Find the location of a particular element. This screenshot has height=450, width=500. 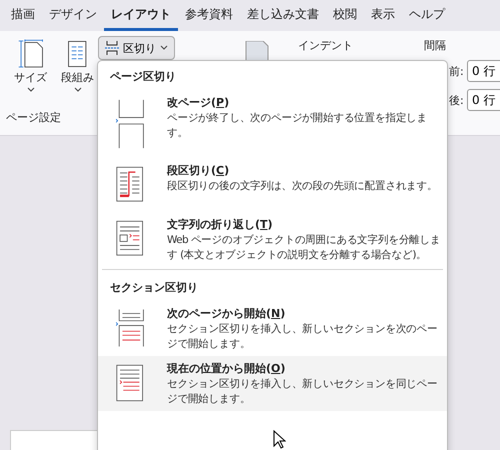

ribbon-tab: 表示 is located at coordinates (383, 15).